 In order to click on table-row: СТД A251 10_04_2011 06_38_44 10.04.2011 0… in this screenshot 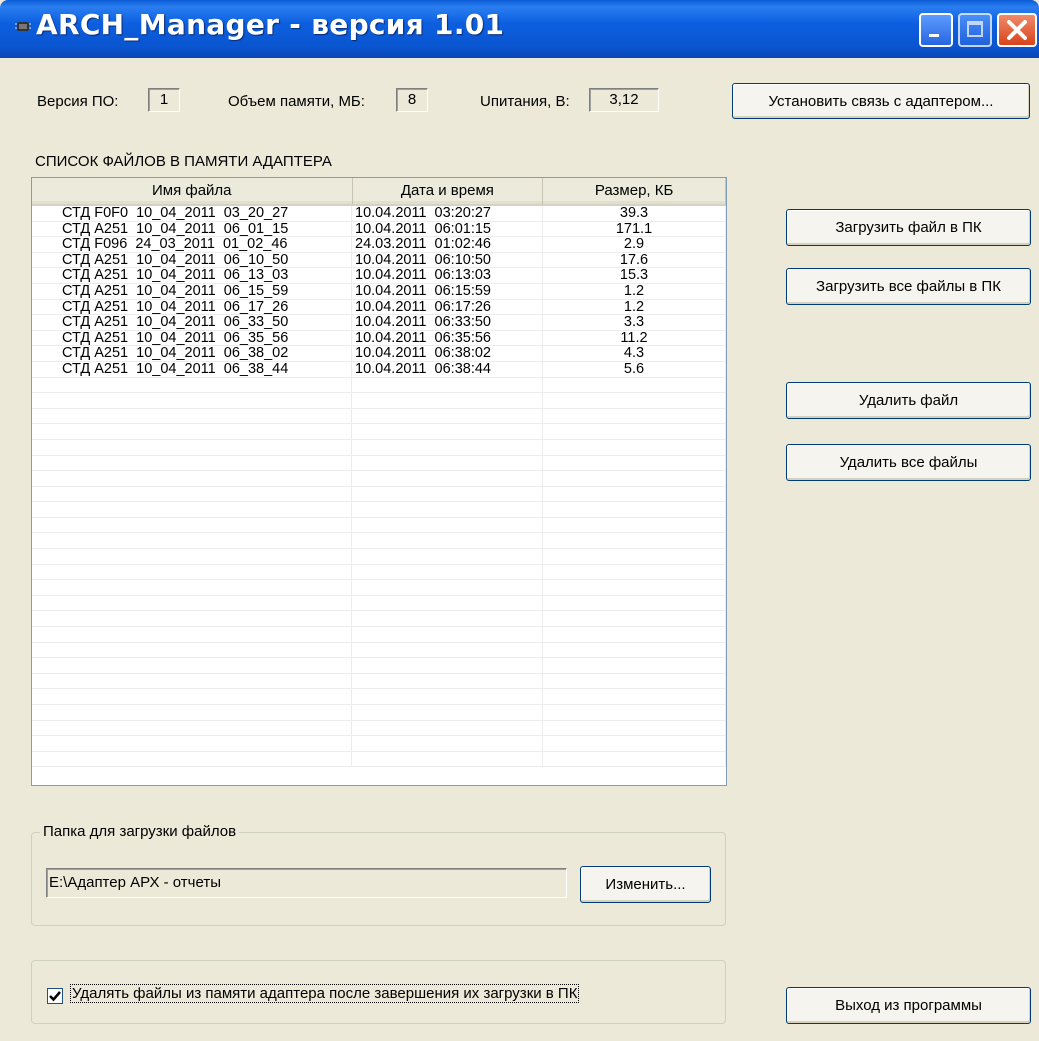, I will do `click(379, 369)`.